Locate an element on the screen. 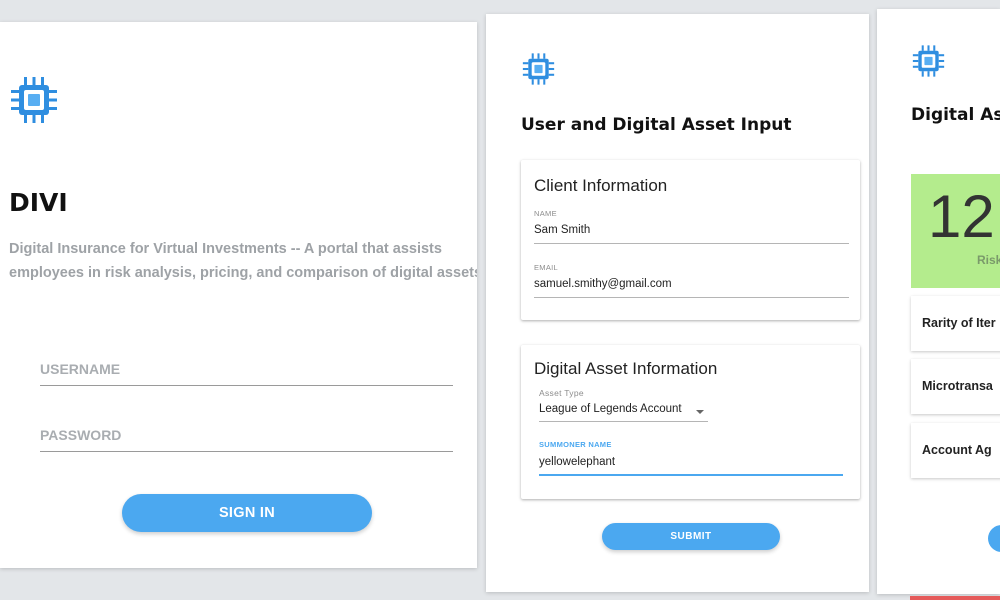  summoner-name-underline is located at coordinates (691, 475).